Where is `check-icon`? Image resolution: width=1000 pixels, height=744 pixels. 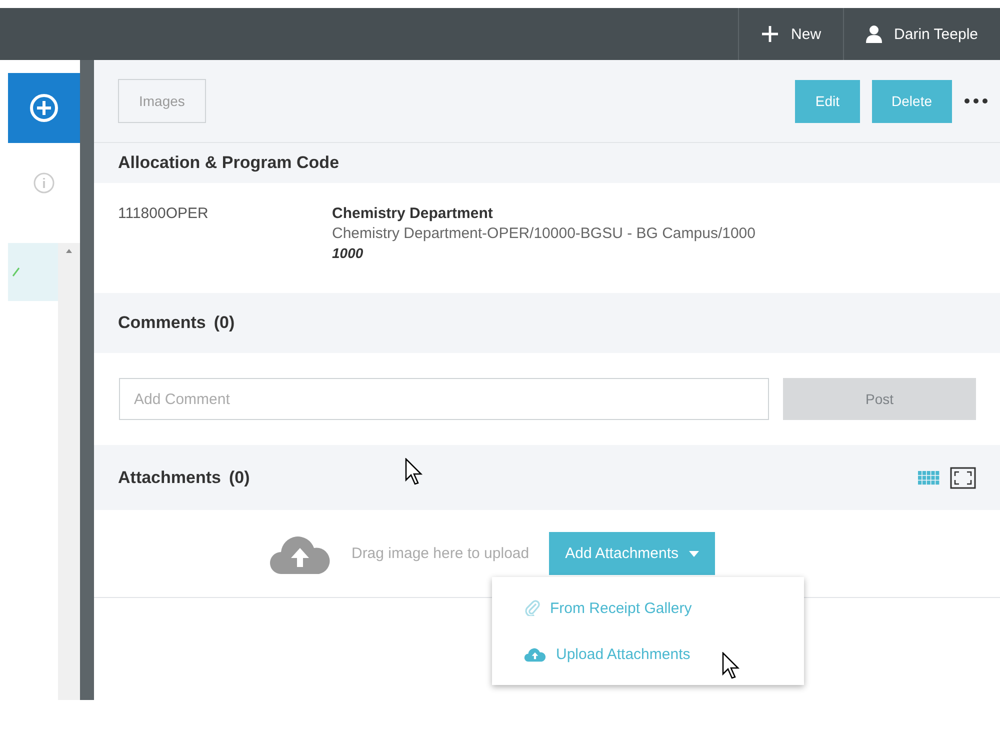 check-icon is located at coordinates (16, 272).